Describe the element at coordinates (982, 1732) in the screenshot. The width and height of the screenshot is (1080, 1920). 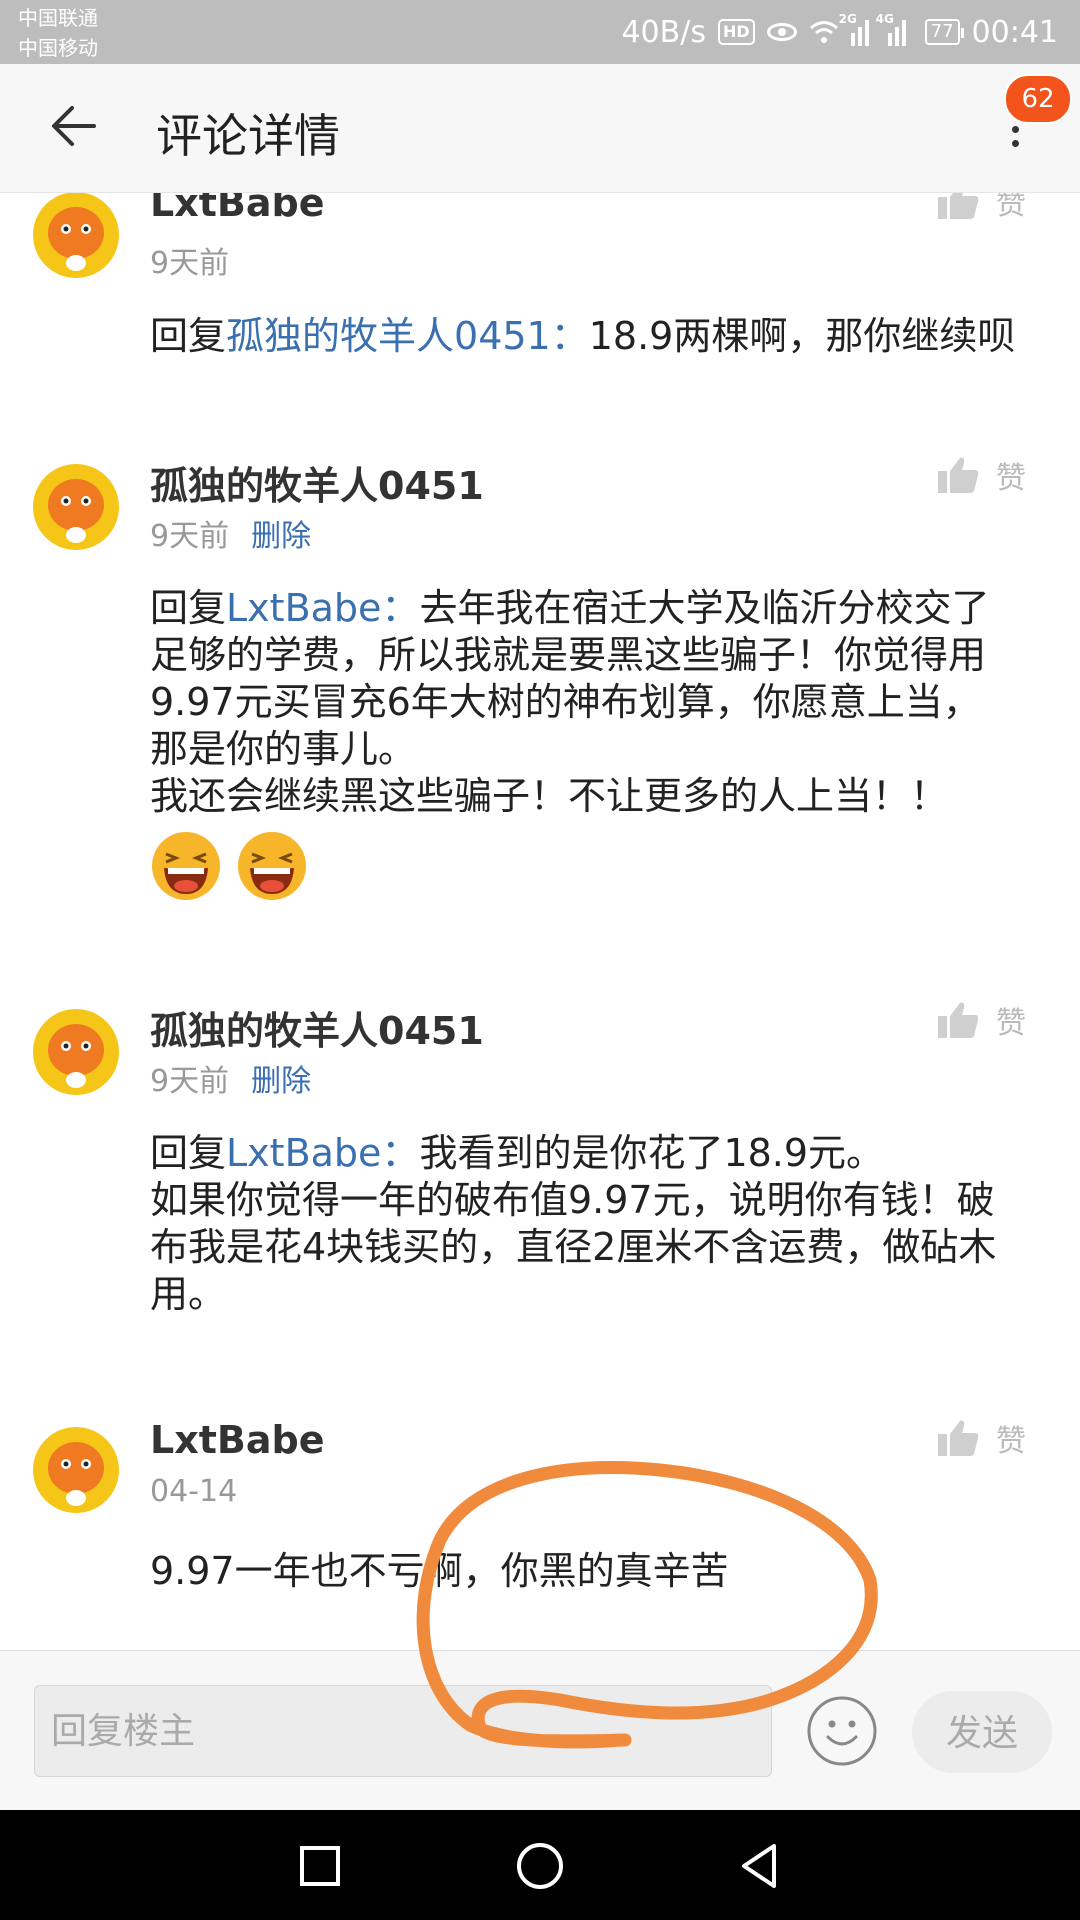
I see `send-button: 发送` at that location.